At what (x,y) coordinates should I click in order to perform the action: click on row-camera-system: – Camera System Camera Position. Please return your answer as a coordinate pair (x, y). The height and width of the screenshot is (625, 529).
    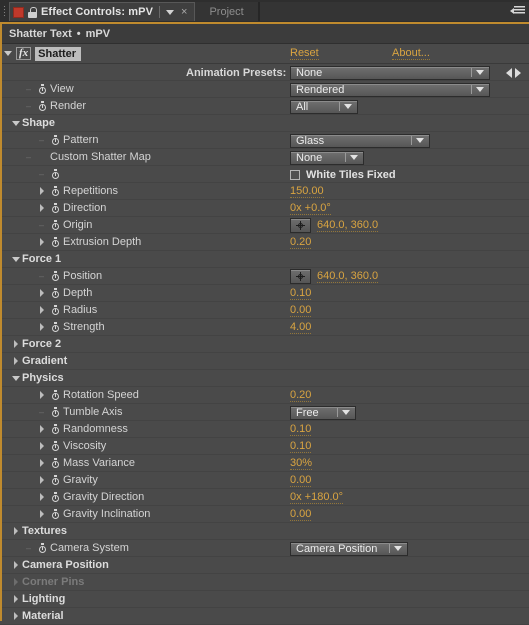
    Looking at the image, I should click on (264, 548).